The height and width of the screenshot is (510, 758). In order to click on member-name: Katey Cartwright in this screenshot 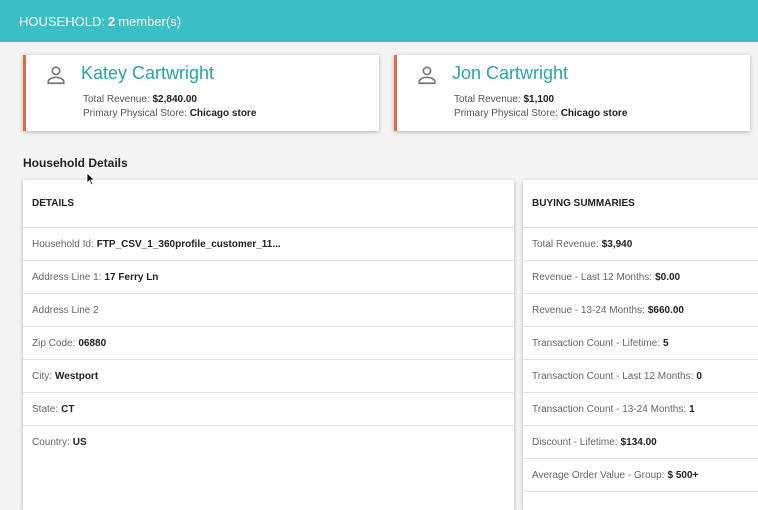, I will do `click(147, 73)`.